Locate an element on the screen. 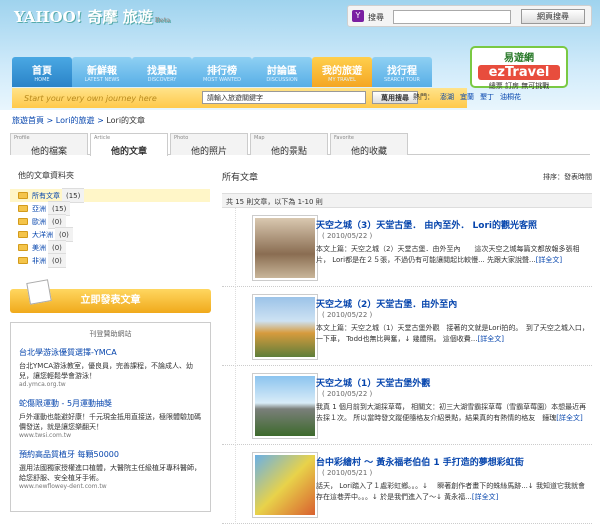 The width and height of the screenshot is (600, 524). ads-title: 刊登贊助網站 is located at coordinates (110, 334).